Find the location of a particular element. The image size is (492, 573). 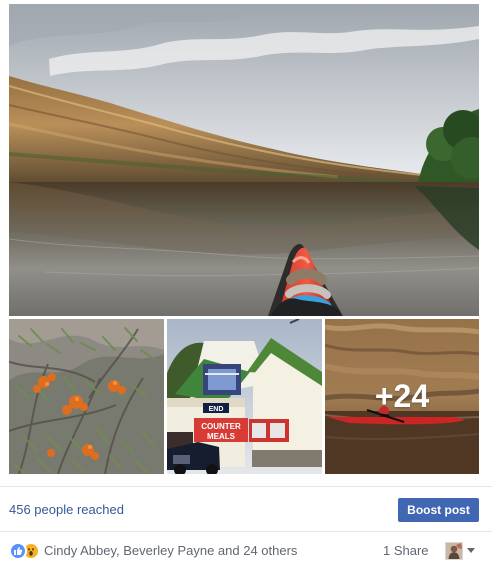

viewer-identity-selector is located at coordinates (462, 551).